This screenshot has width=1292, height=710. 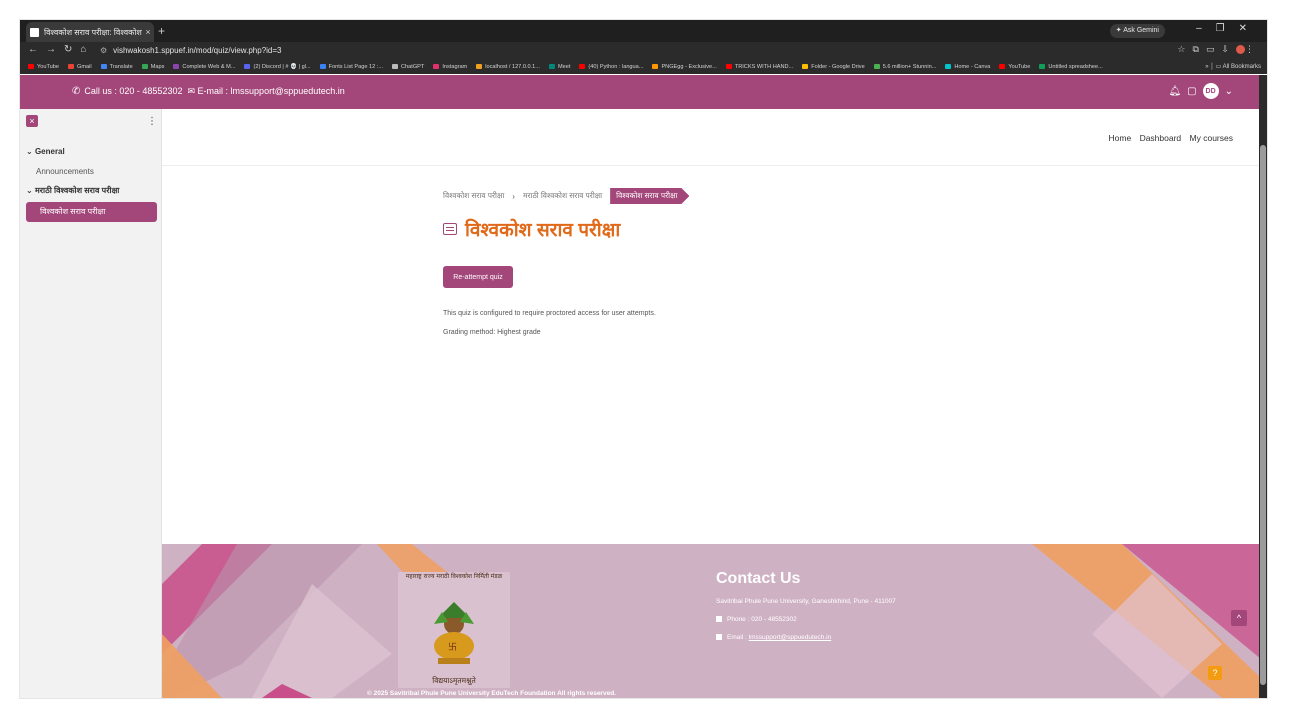 I want to click on back-to-top-button: ^, so click(x=1239, y=618).